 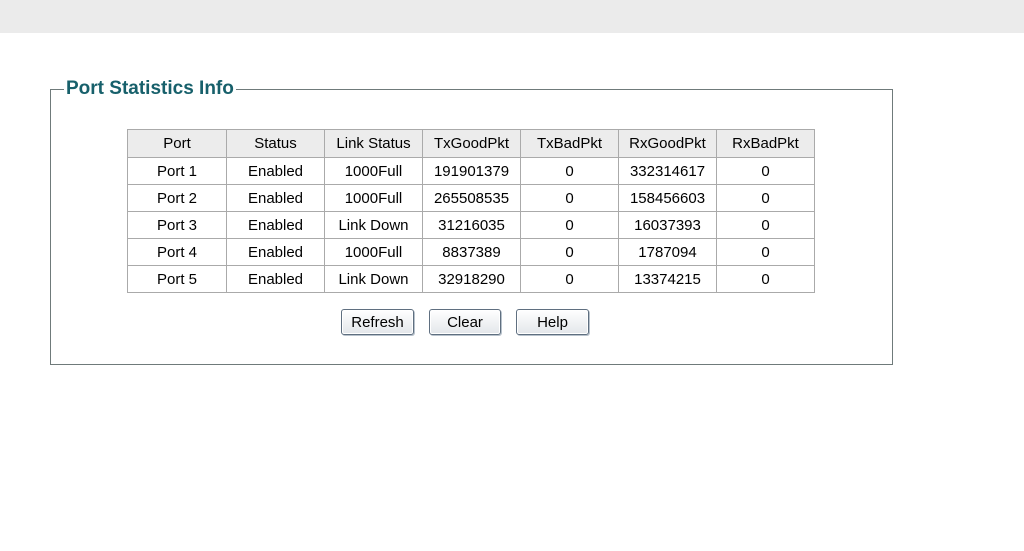 What do you see at coordinates (667, 143) in the screenshot?
I see `column-header-rxgoodpkt: RxGoodPkt` at bounding box center [667, 143].